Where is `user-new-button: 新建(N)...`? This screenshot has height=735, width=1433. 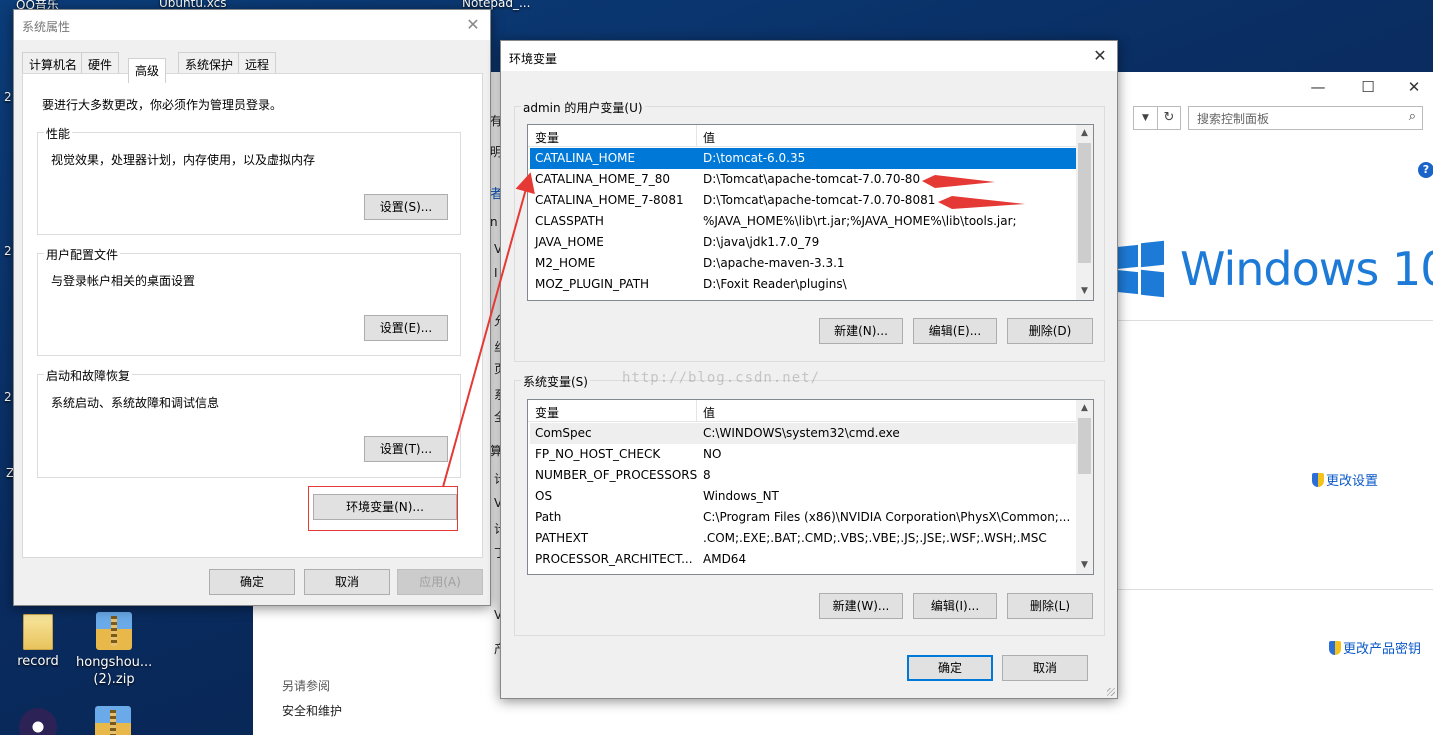 user-new-button: 新建(N)... is located at coordinates (861, 331).